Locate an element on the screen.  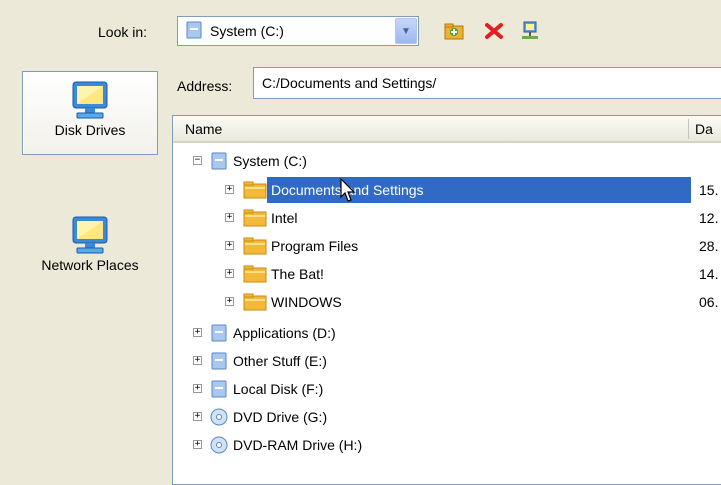
column-divider is located at coordinates (688, 129).